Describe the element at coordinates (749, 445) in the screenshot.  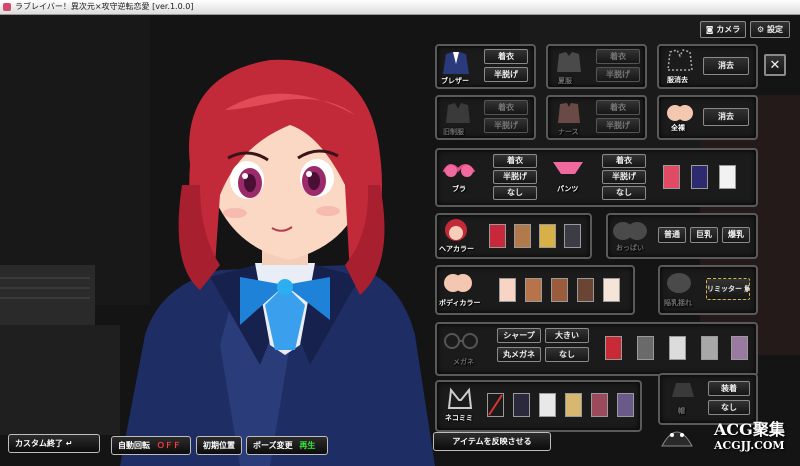
I see `watermark-url: ACGJJ.COM` at that location.